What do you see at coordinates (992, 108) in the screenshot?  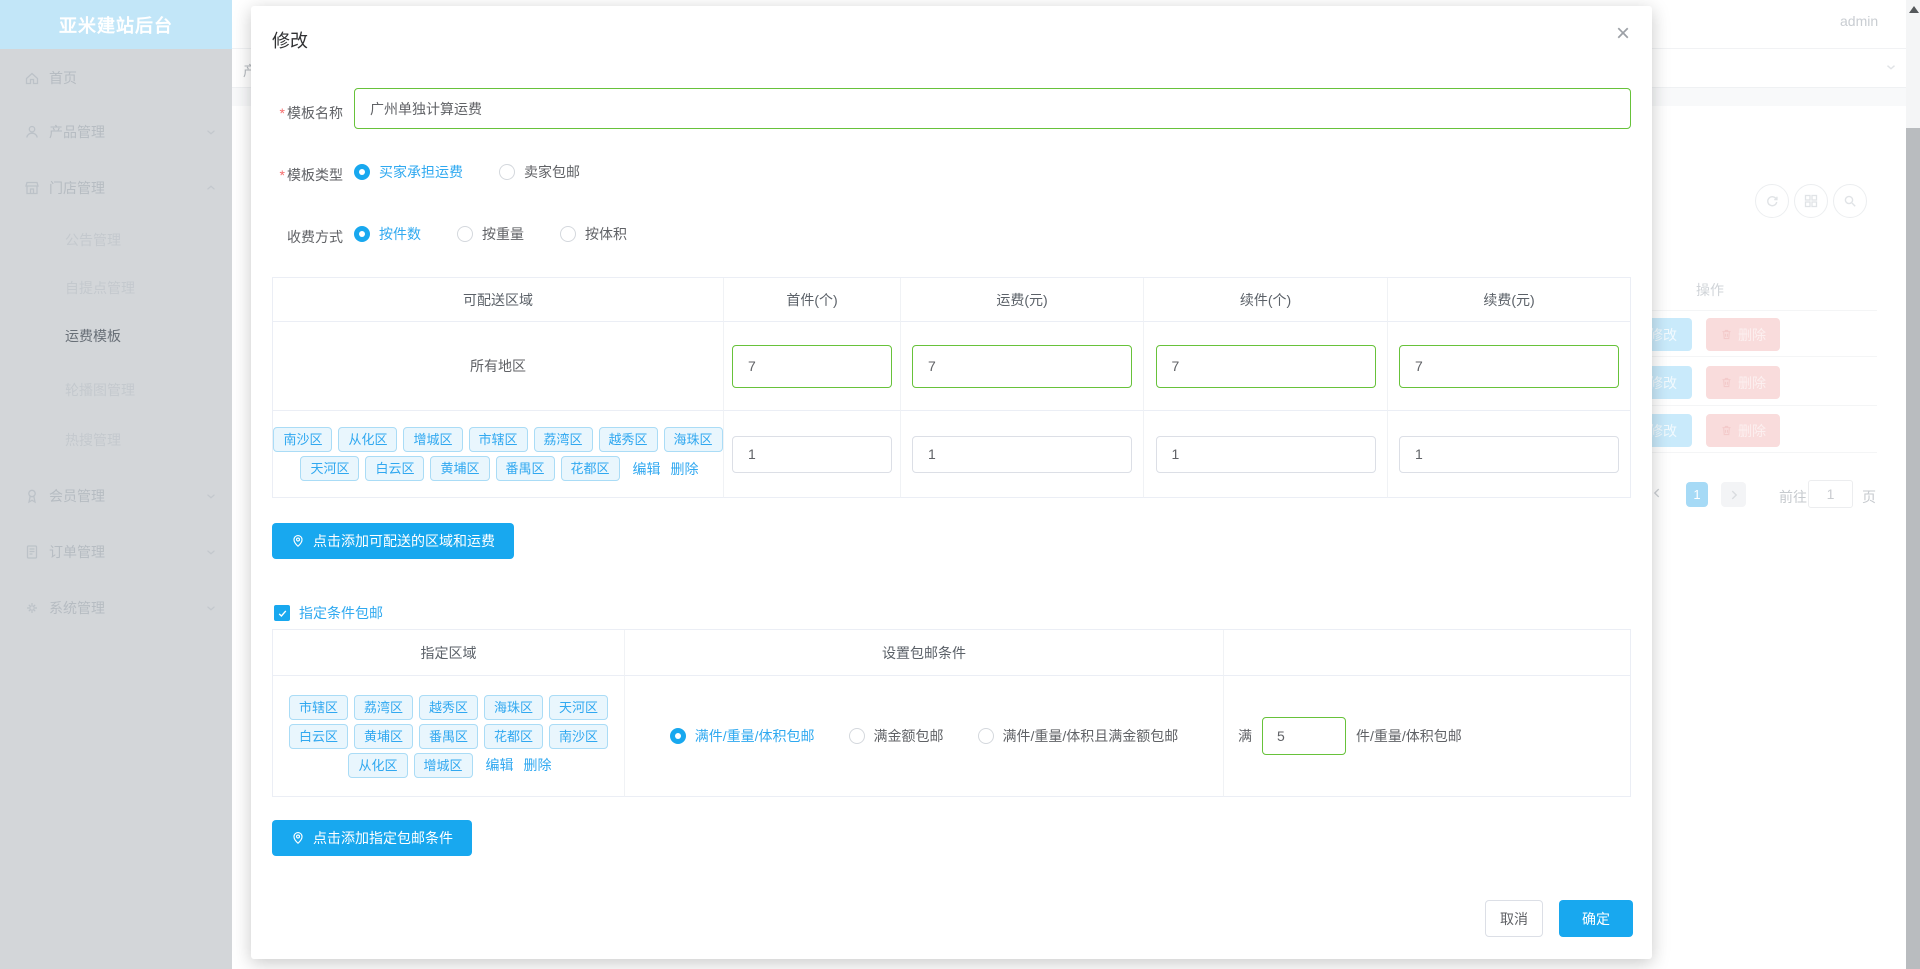 I see `template-name-input` at bounding box center [992, 108].